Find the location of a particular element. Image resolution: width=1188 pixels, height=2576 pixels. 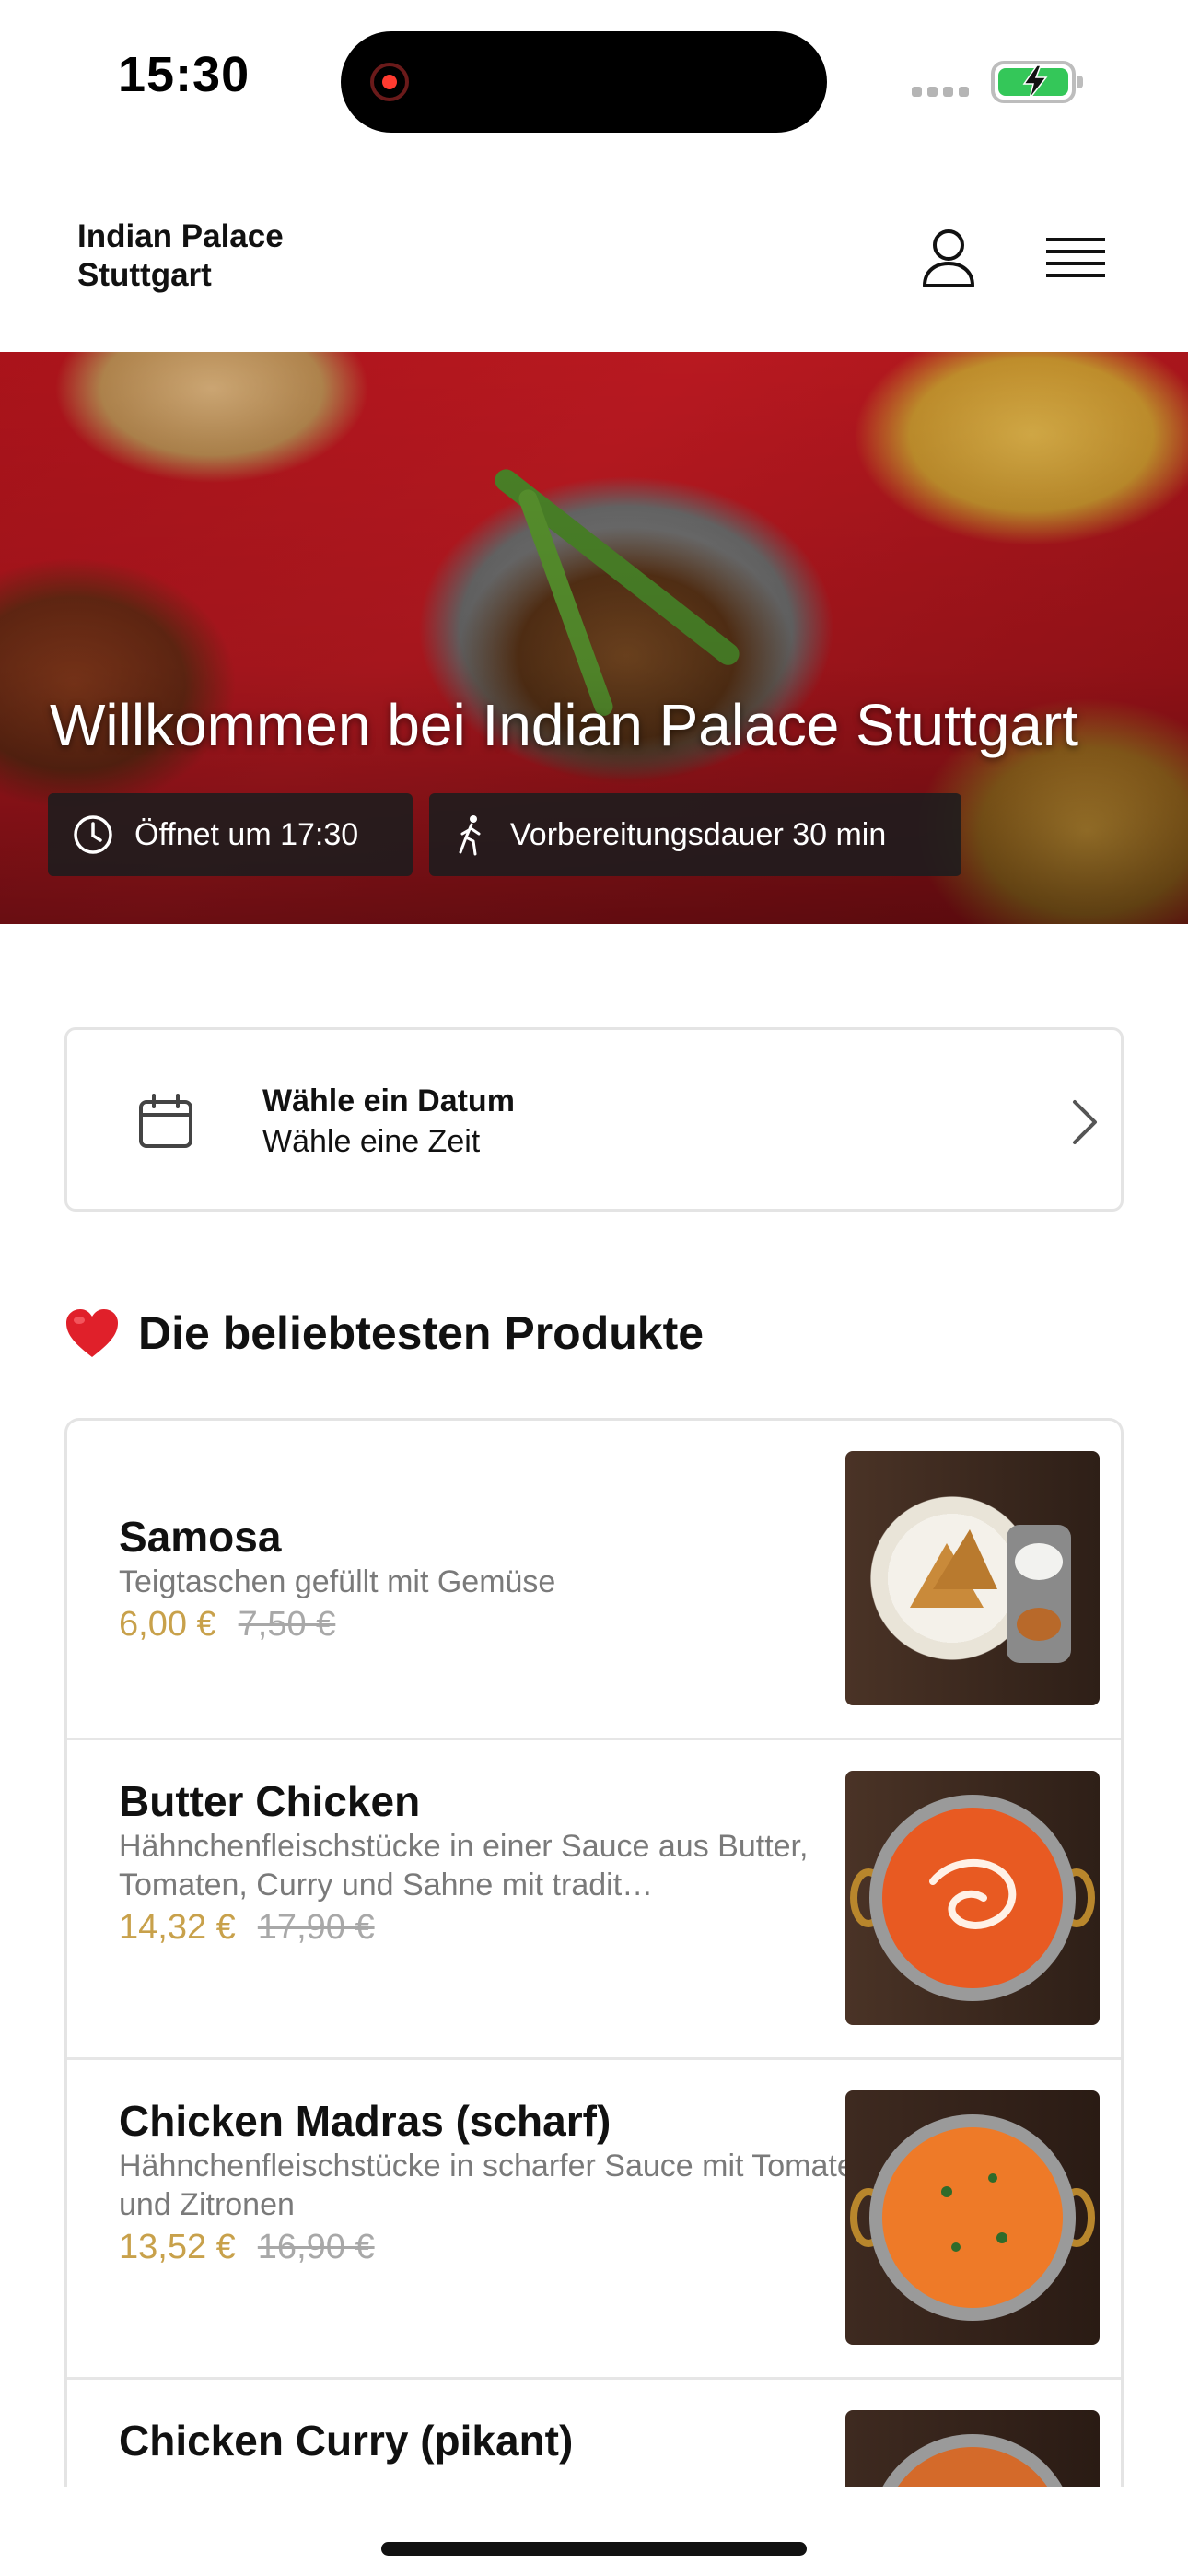

product-image-chicken-curry is located at coordinates (973, 2448).